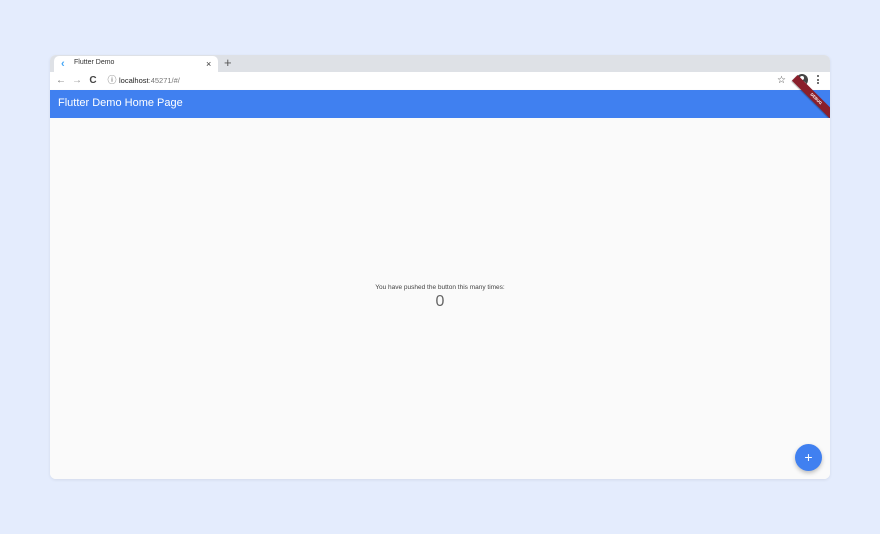 The image size is (880, 534). What do you see at coordinates (94, 62) in the screenshot?
I see `tab-title: Flutter Demo` at bounding box center [94, 62].